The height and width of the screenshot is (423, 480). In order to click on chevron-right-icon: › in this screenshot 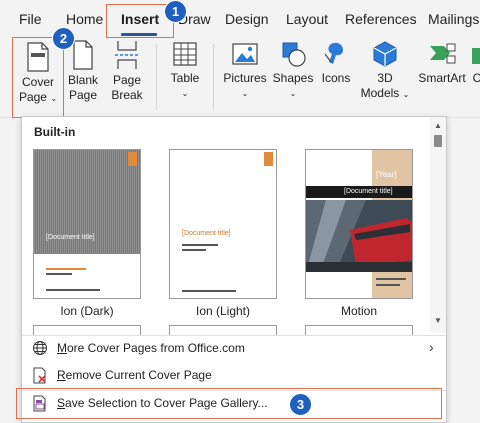, I will do `click(431, 347)`.